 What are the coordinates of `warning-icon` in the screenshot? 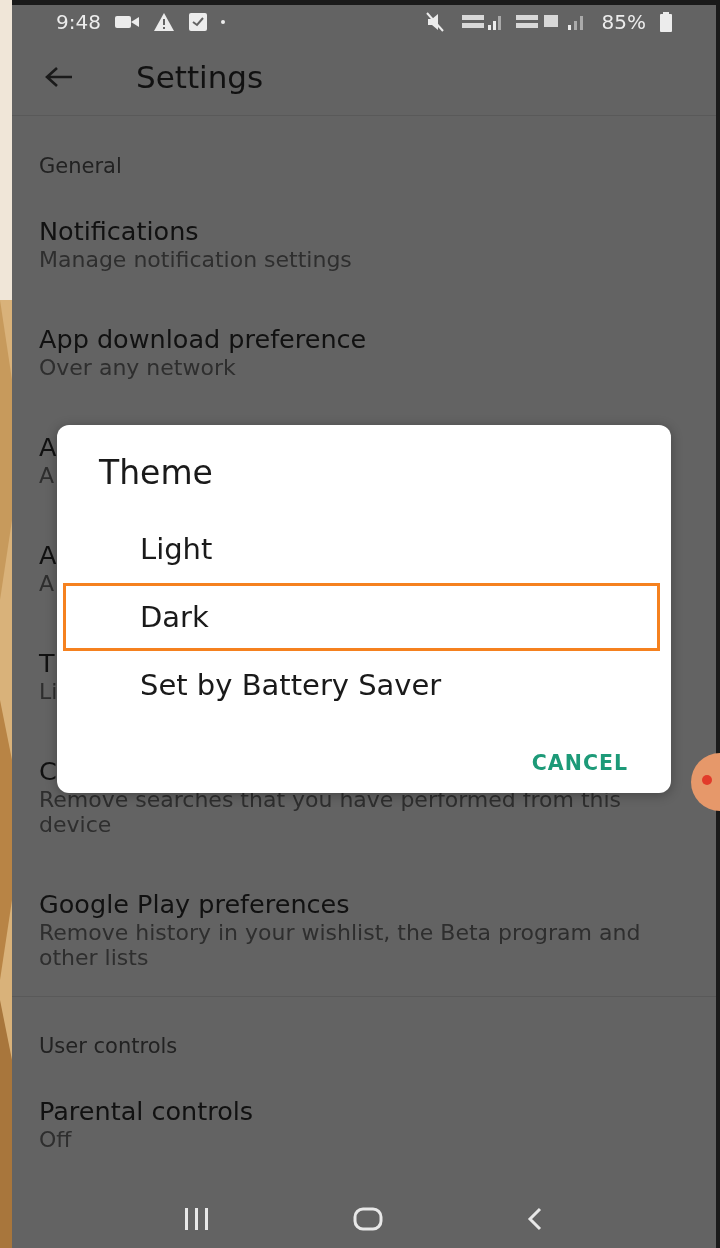 It's located at (163, 21).